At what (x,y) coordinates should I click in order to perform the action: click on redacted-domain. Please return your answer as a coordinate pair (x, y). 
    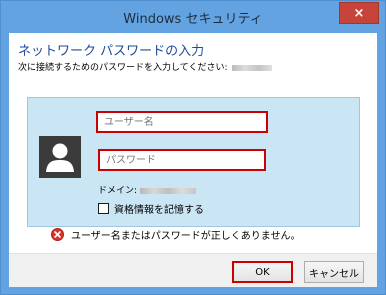
    Looking at the image, I should click on (168, 190).